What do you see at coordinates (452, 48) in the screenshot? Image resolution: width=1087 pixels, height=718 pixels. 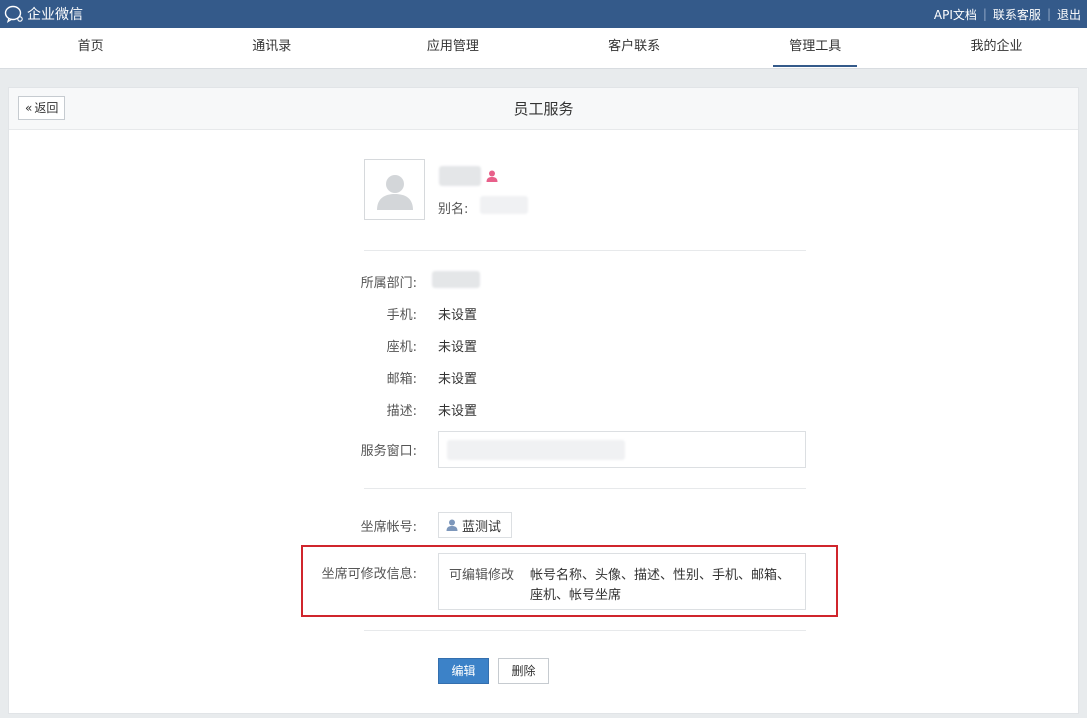 I see `nav-app-management: 应用管理` at bounding box center [452, 48].